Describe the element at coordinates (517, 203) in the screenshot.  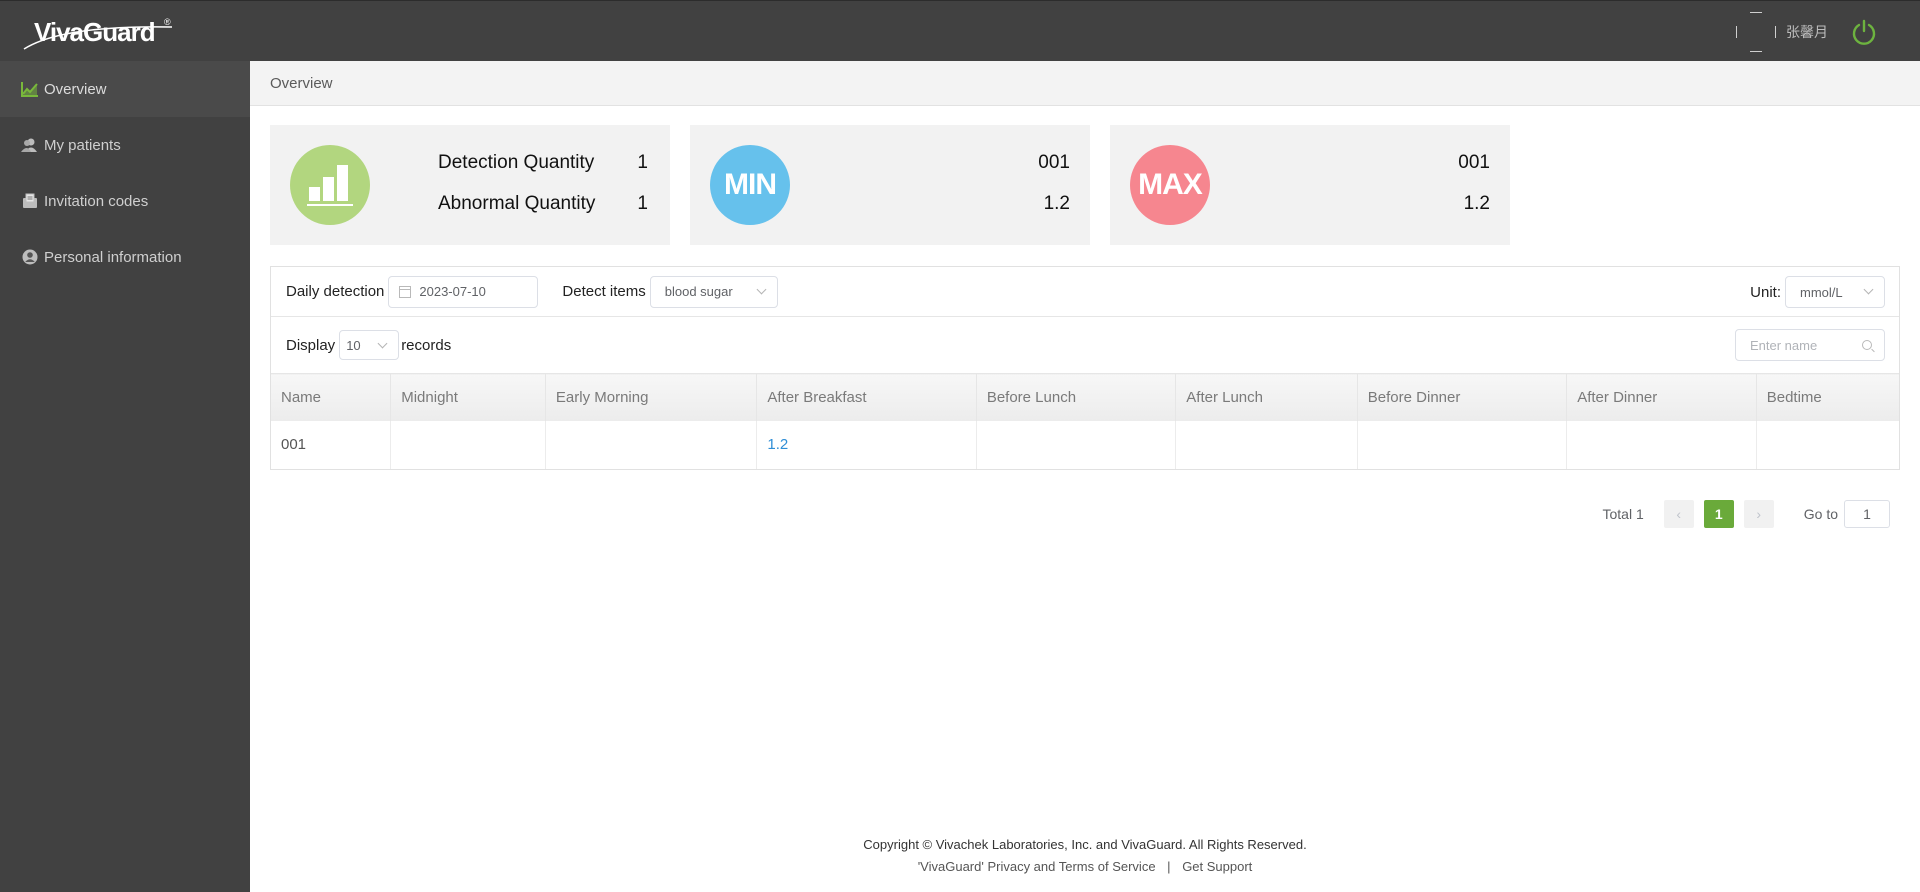
I see `abnormal-quantity-label: Abnormal Quantity` at that location.